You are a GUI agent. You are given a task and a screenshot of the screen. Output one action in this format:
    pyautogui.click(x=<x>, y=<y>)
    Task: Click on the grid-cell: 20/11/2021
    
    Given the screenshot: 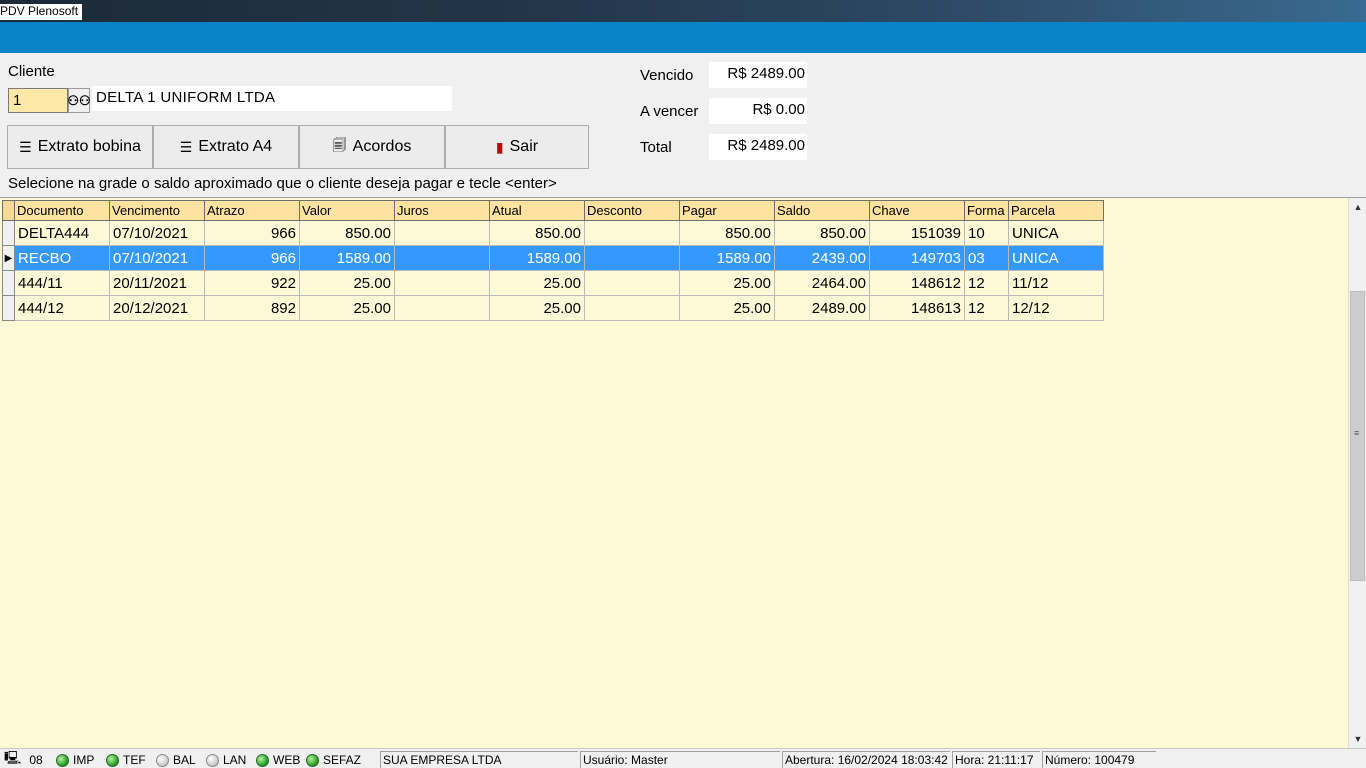 What is the action you would take?
    pyautogui.click(x=157, y=283)
    